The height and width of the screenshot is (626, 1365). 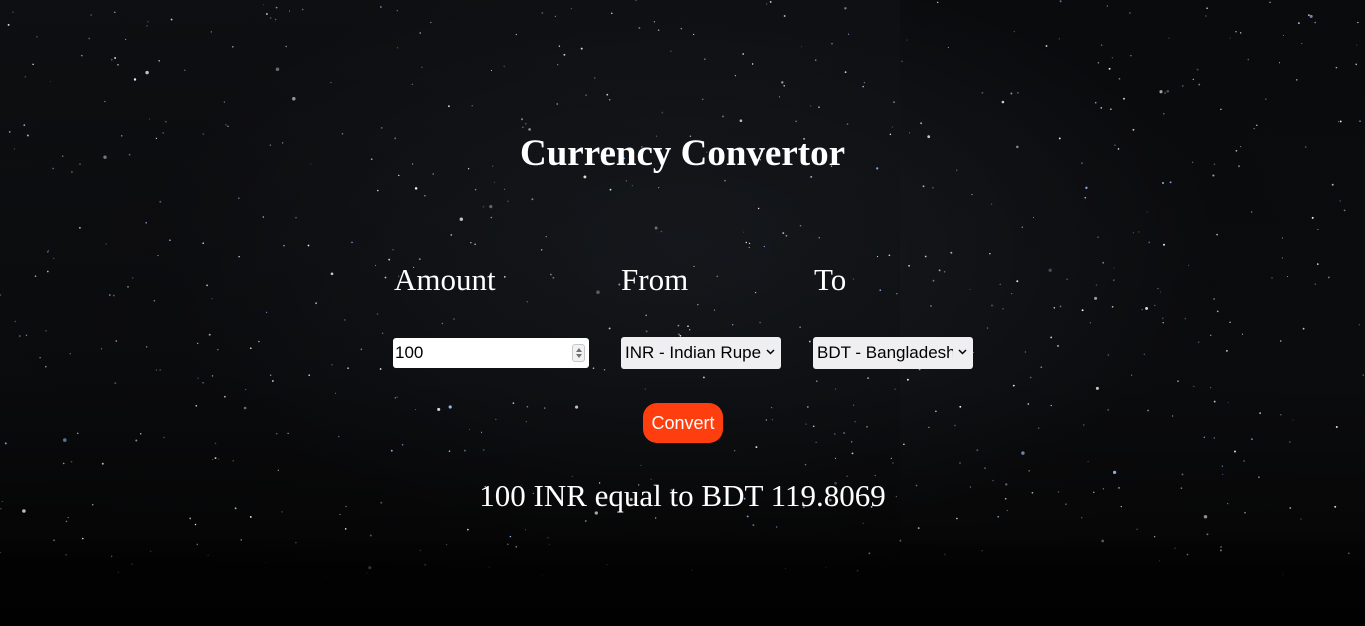 What do you see at coordinates (480, 353) in the screenshot?
I see `amount-input` at bounding box center [480, 353].